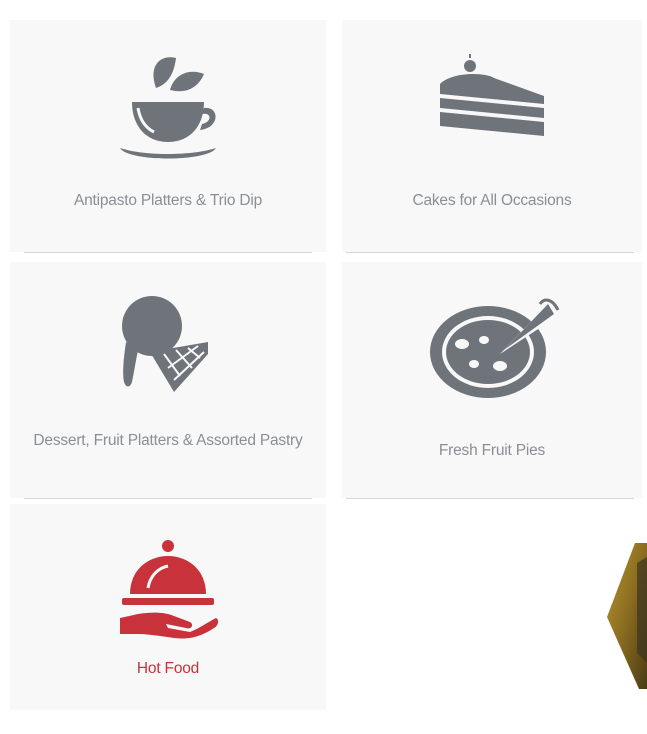 The image size is (647, 734). I want to click on cake-slice-icon, so click(492, 104).